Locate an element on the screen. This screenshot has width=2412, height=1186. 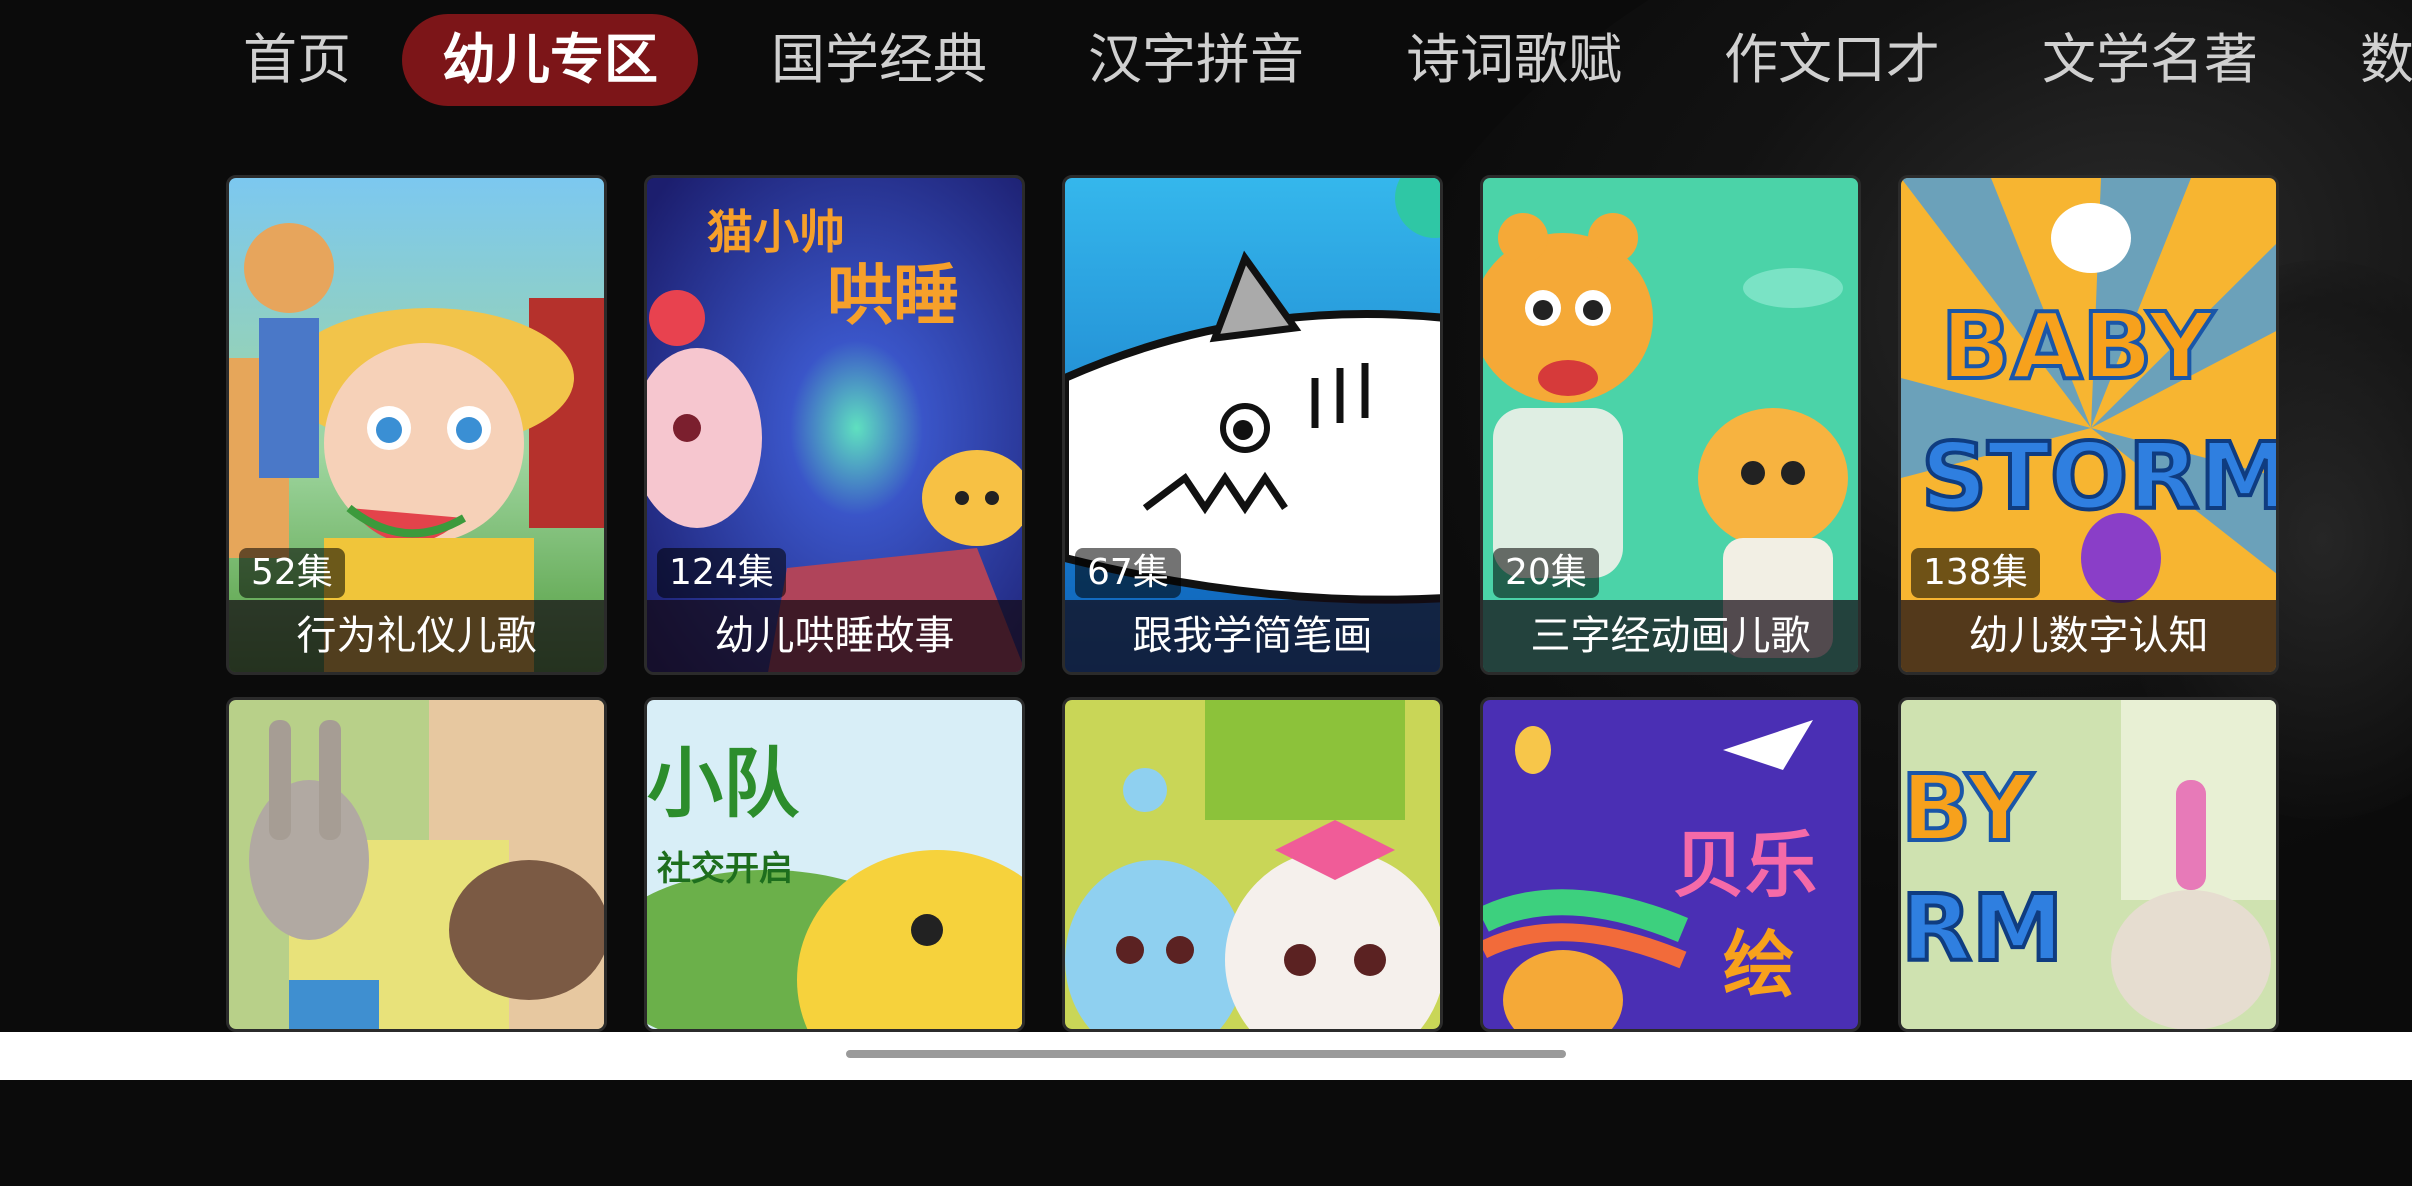
tab-hanzi-pinyin: 汉字拼音 is located at coordinates (1196, 60).